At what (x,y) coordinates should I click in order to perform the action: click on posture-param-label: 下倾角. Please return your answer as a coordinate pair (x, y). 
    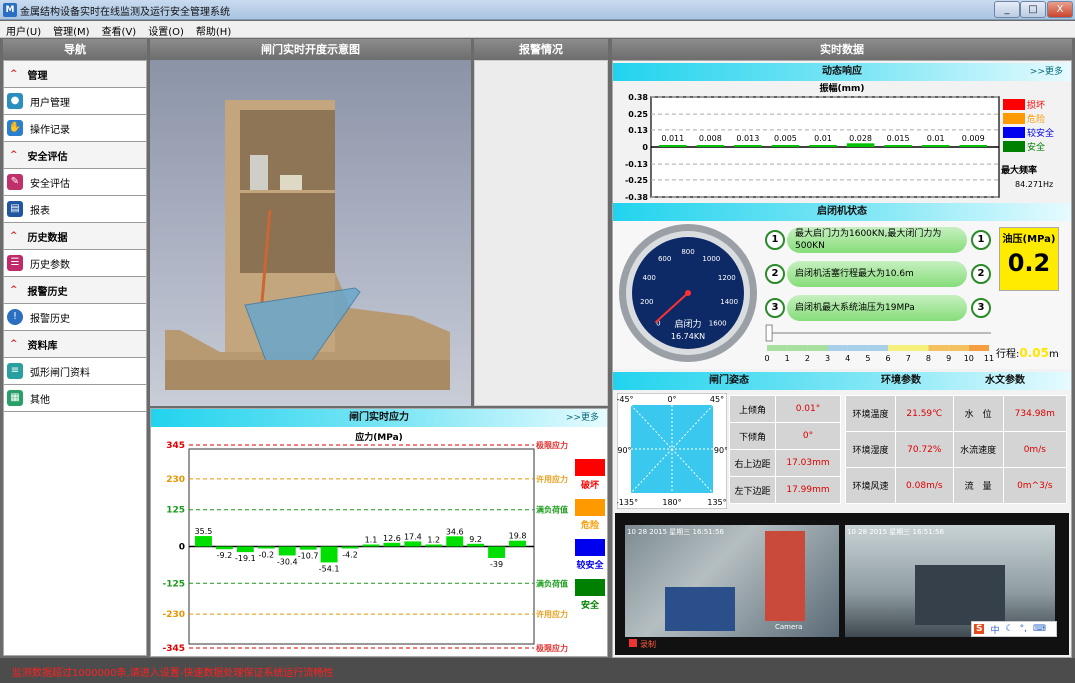
    Looking at the image, I should click on (752, 436).